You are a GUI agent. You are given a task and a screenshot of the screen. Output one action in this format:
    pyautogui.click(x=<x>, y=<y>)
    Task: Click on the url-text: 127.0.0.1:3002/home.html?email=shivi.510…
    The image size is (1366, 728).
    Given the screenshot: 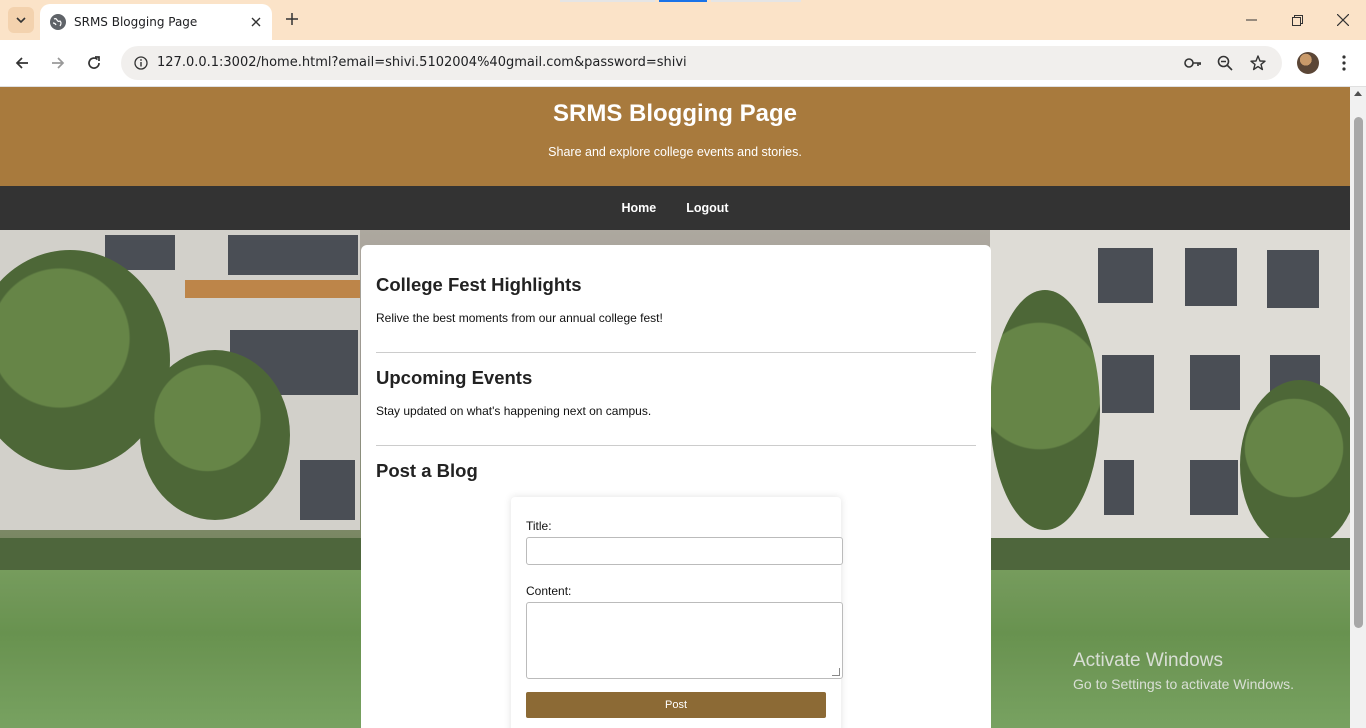 What is the action you would take?
    pyautogui.click(x=422, y=62)
    